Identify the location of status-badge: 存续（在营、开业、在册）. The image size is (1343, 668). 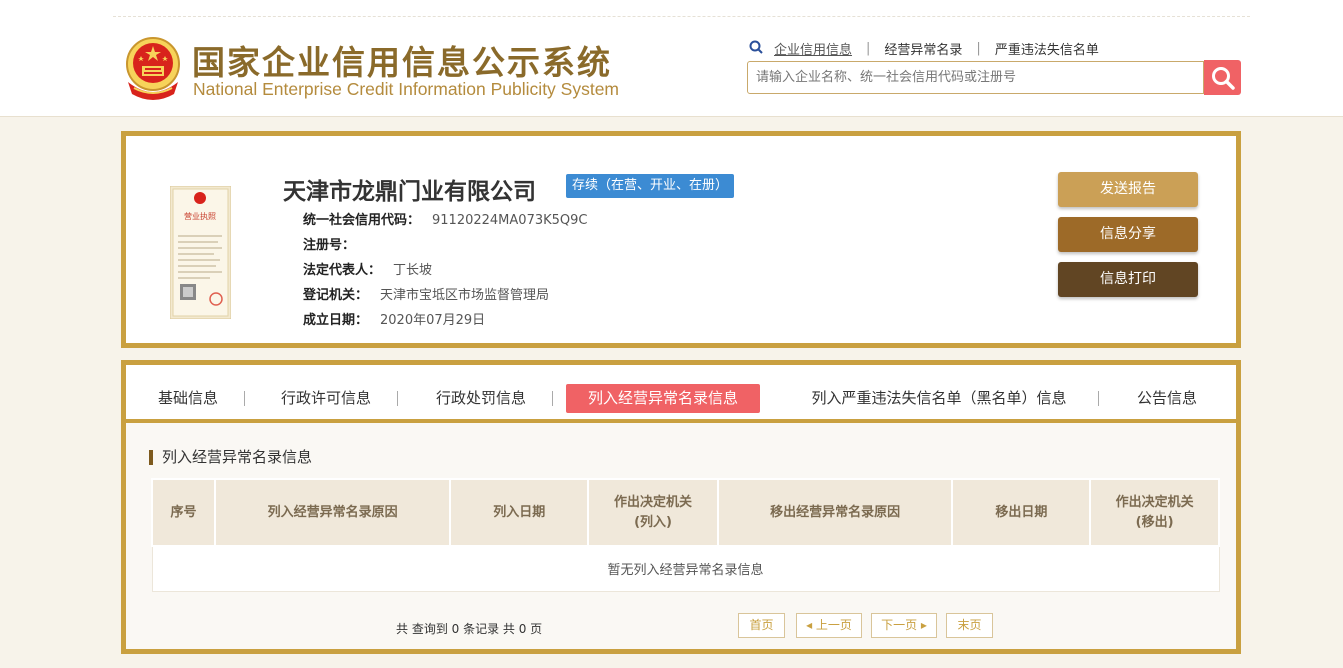
(650, 186).